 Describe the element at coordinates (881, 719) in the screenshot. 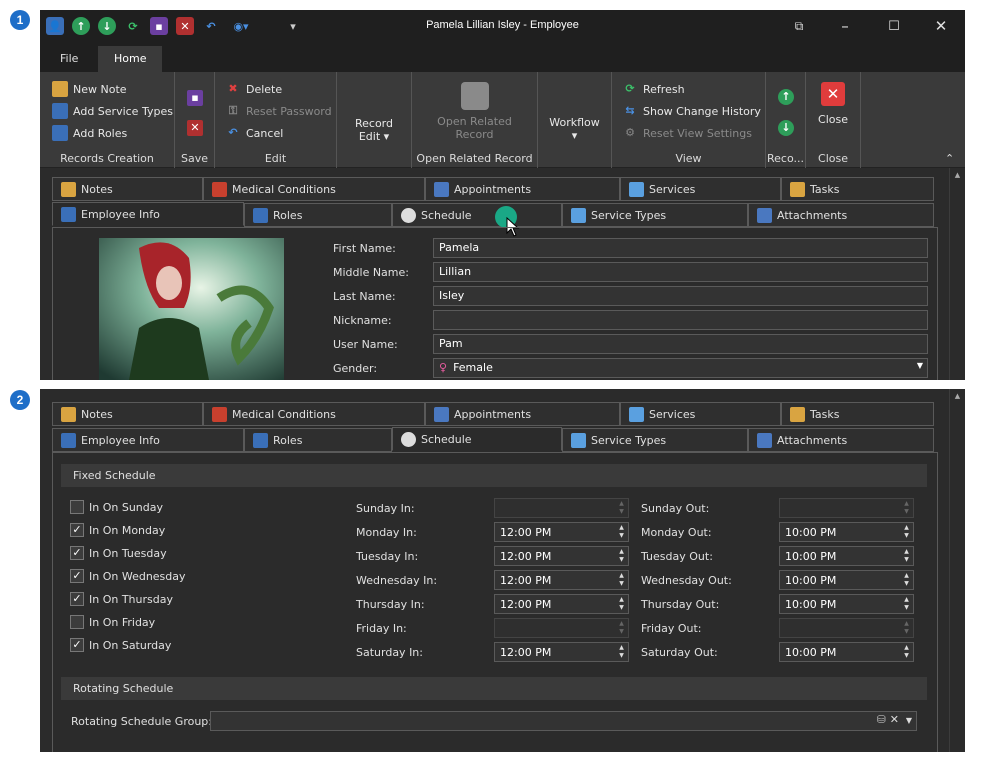

I see `lookup-icon: ⛁` at that location.